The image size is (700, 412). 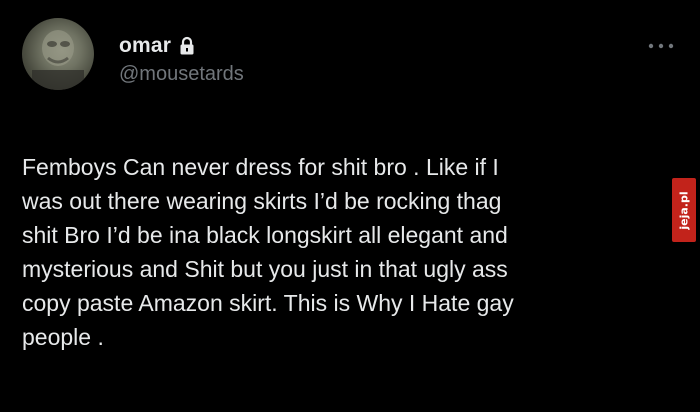 What do you see at coordinates (58, 60) in the screenshot?
I see `avatar-image` at bounding box center [58, 60].